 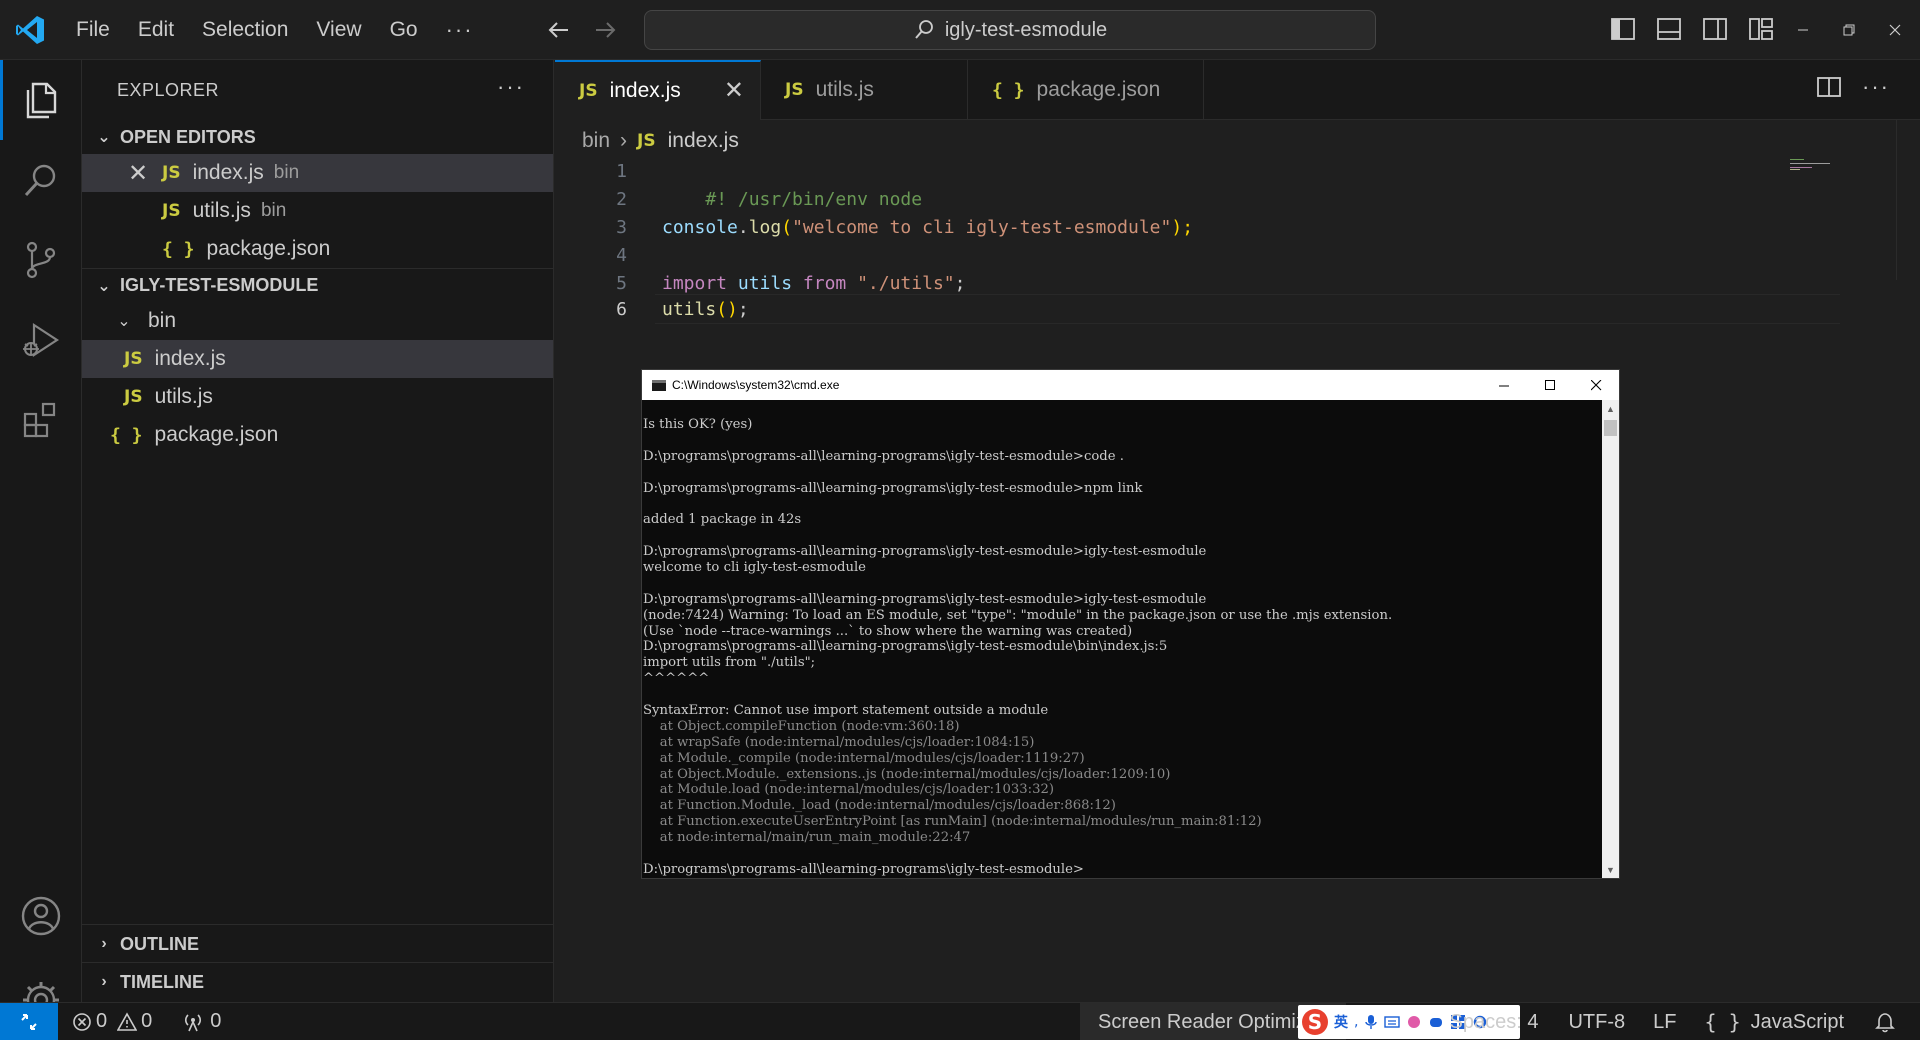 I want to click on screen-reader-label: Screen Reader Optimized, so click(x=1213, y=1021).